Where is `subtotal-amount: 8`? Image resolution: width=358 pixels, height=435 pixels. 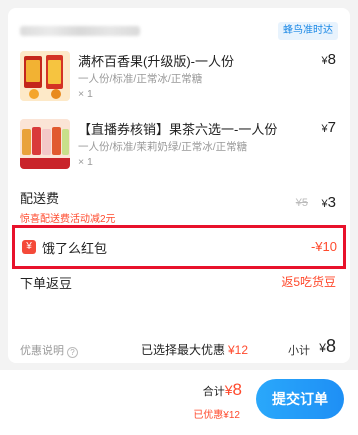 subtotal-amount: 8 is located at coordinates (330, 346).